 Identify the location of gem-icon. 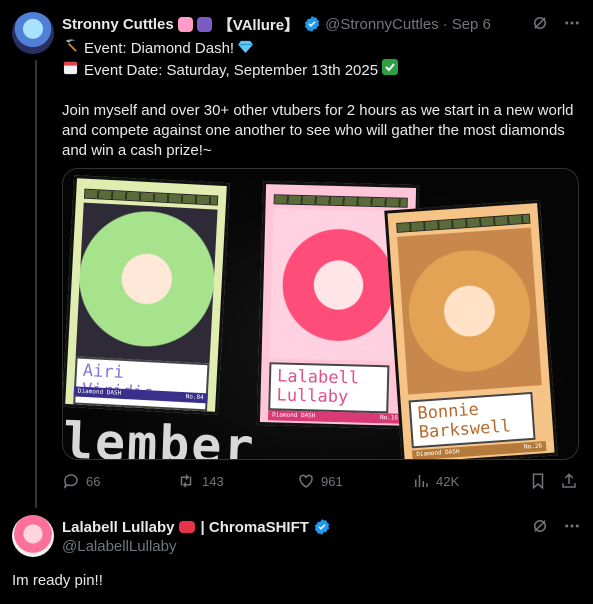
(246, 48).